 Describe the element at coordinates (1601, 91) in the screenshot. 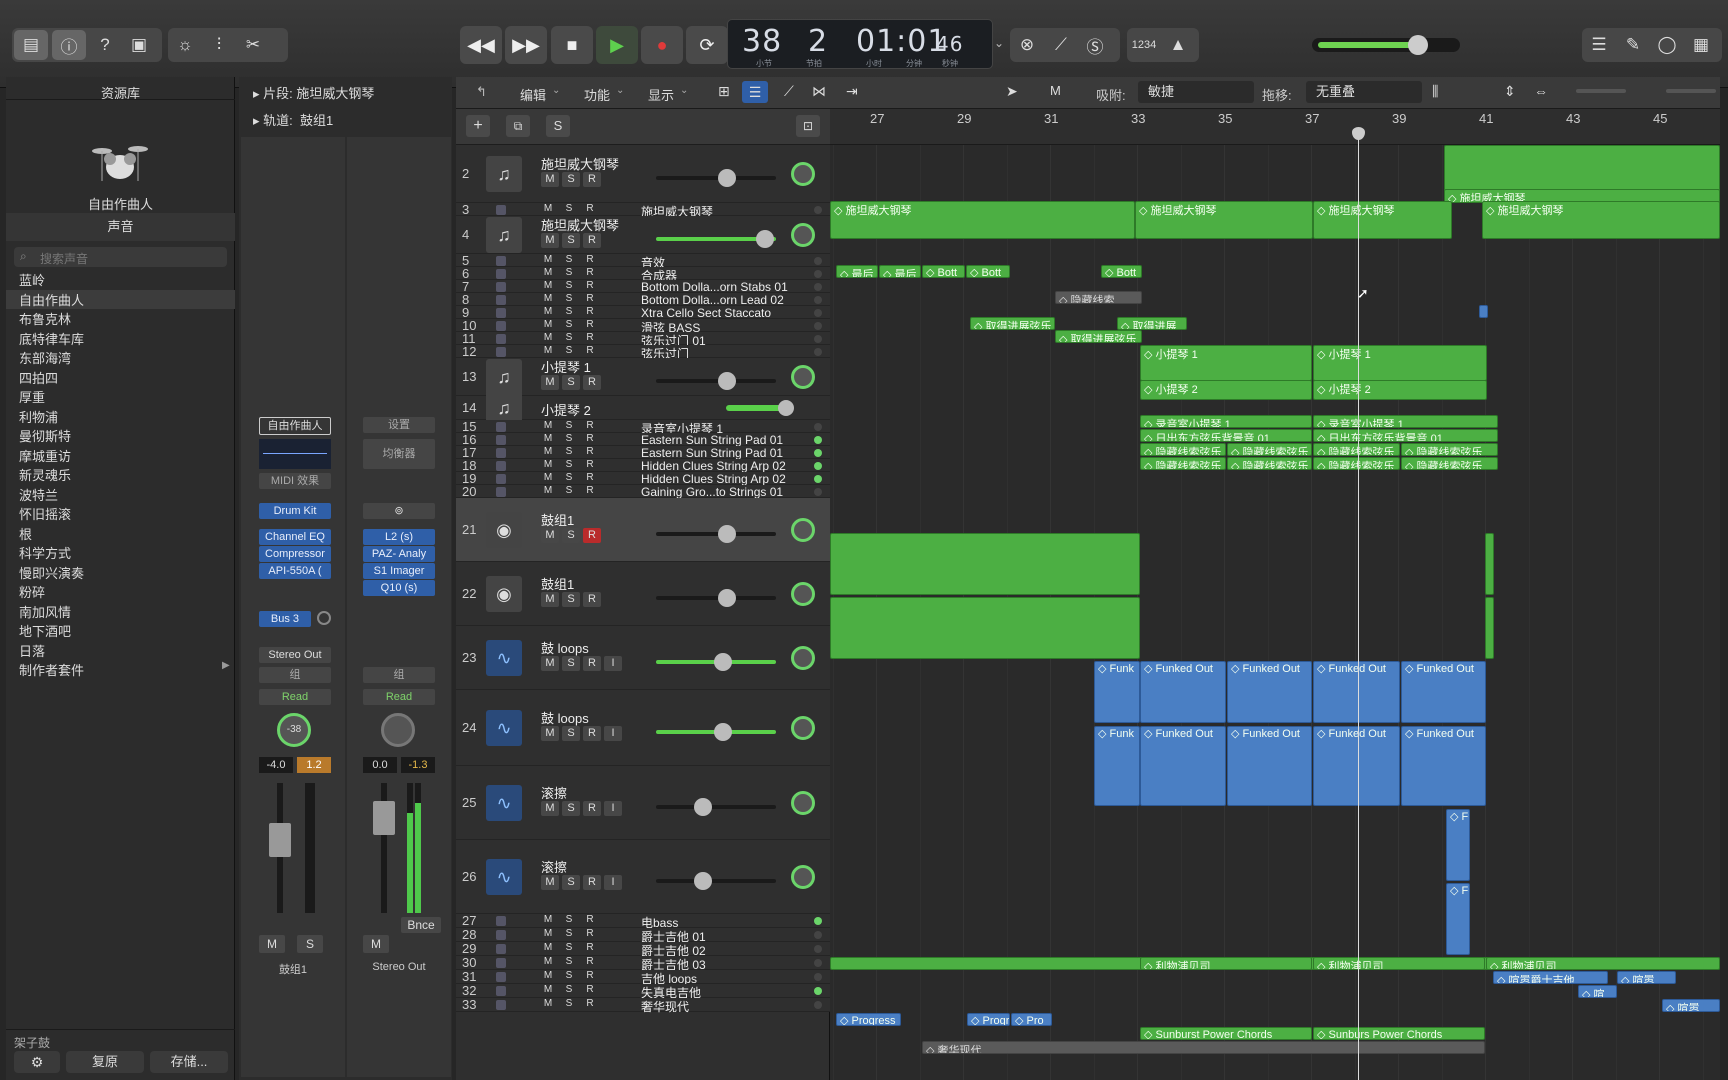

I see `vertical-zoom-slider` at that location.